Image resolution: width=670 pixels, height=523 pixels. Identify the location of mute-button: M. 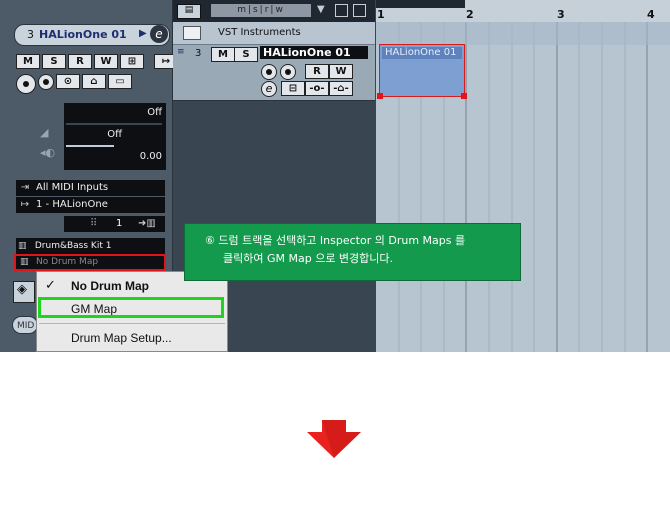
(28, 61).